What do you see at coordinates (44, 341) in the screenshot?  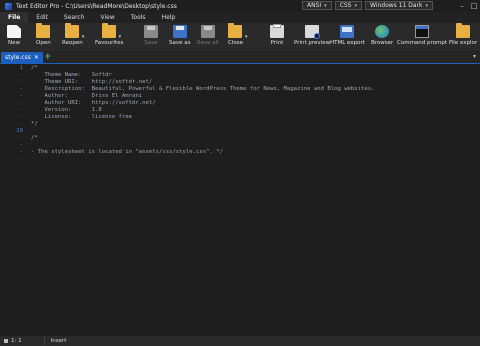 I see `status-divider` at bounding box center [44, 341].